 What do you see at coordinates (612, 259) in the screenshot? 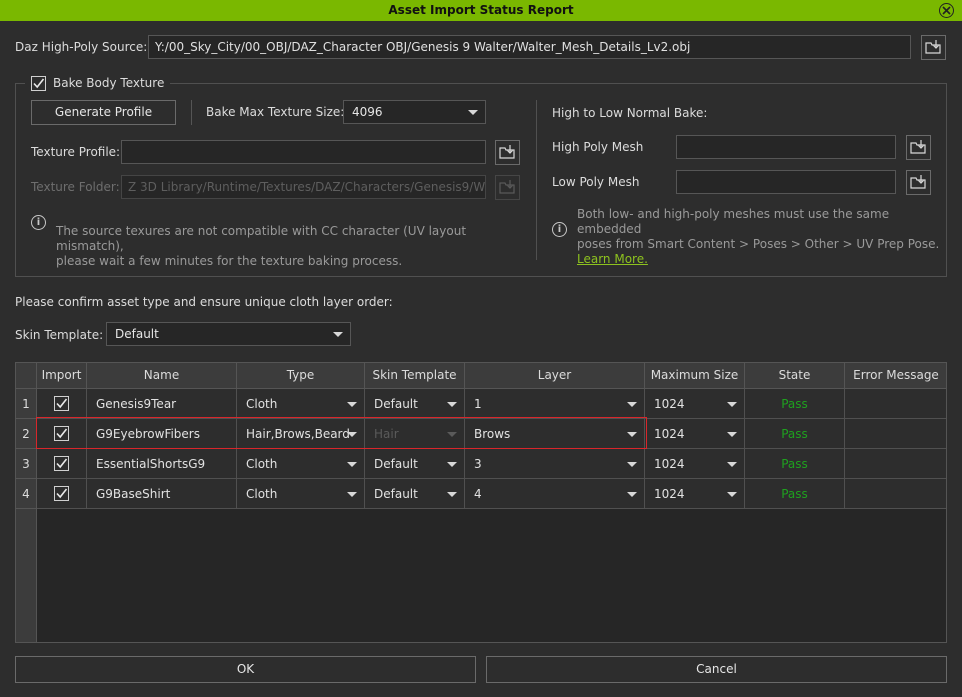
I see `learn-more-link: Learn More.` at bounding box center [612, 259].